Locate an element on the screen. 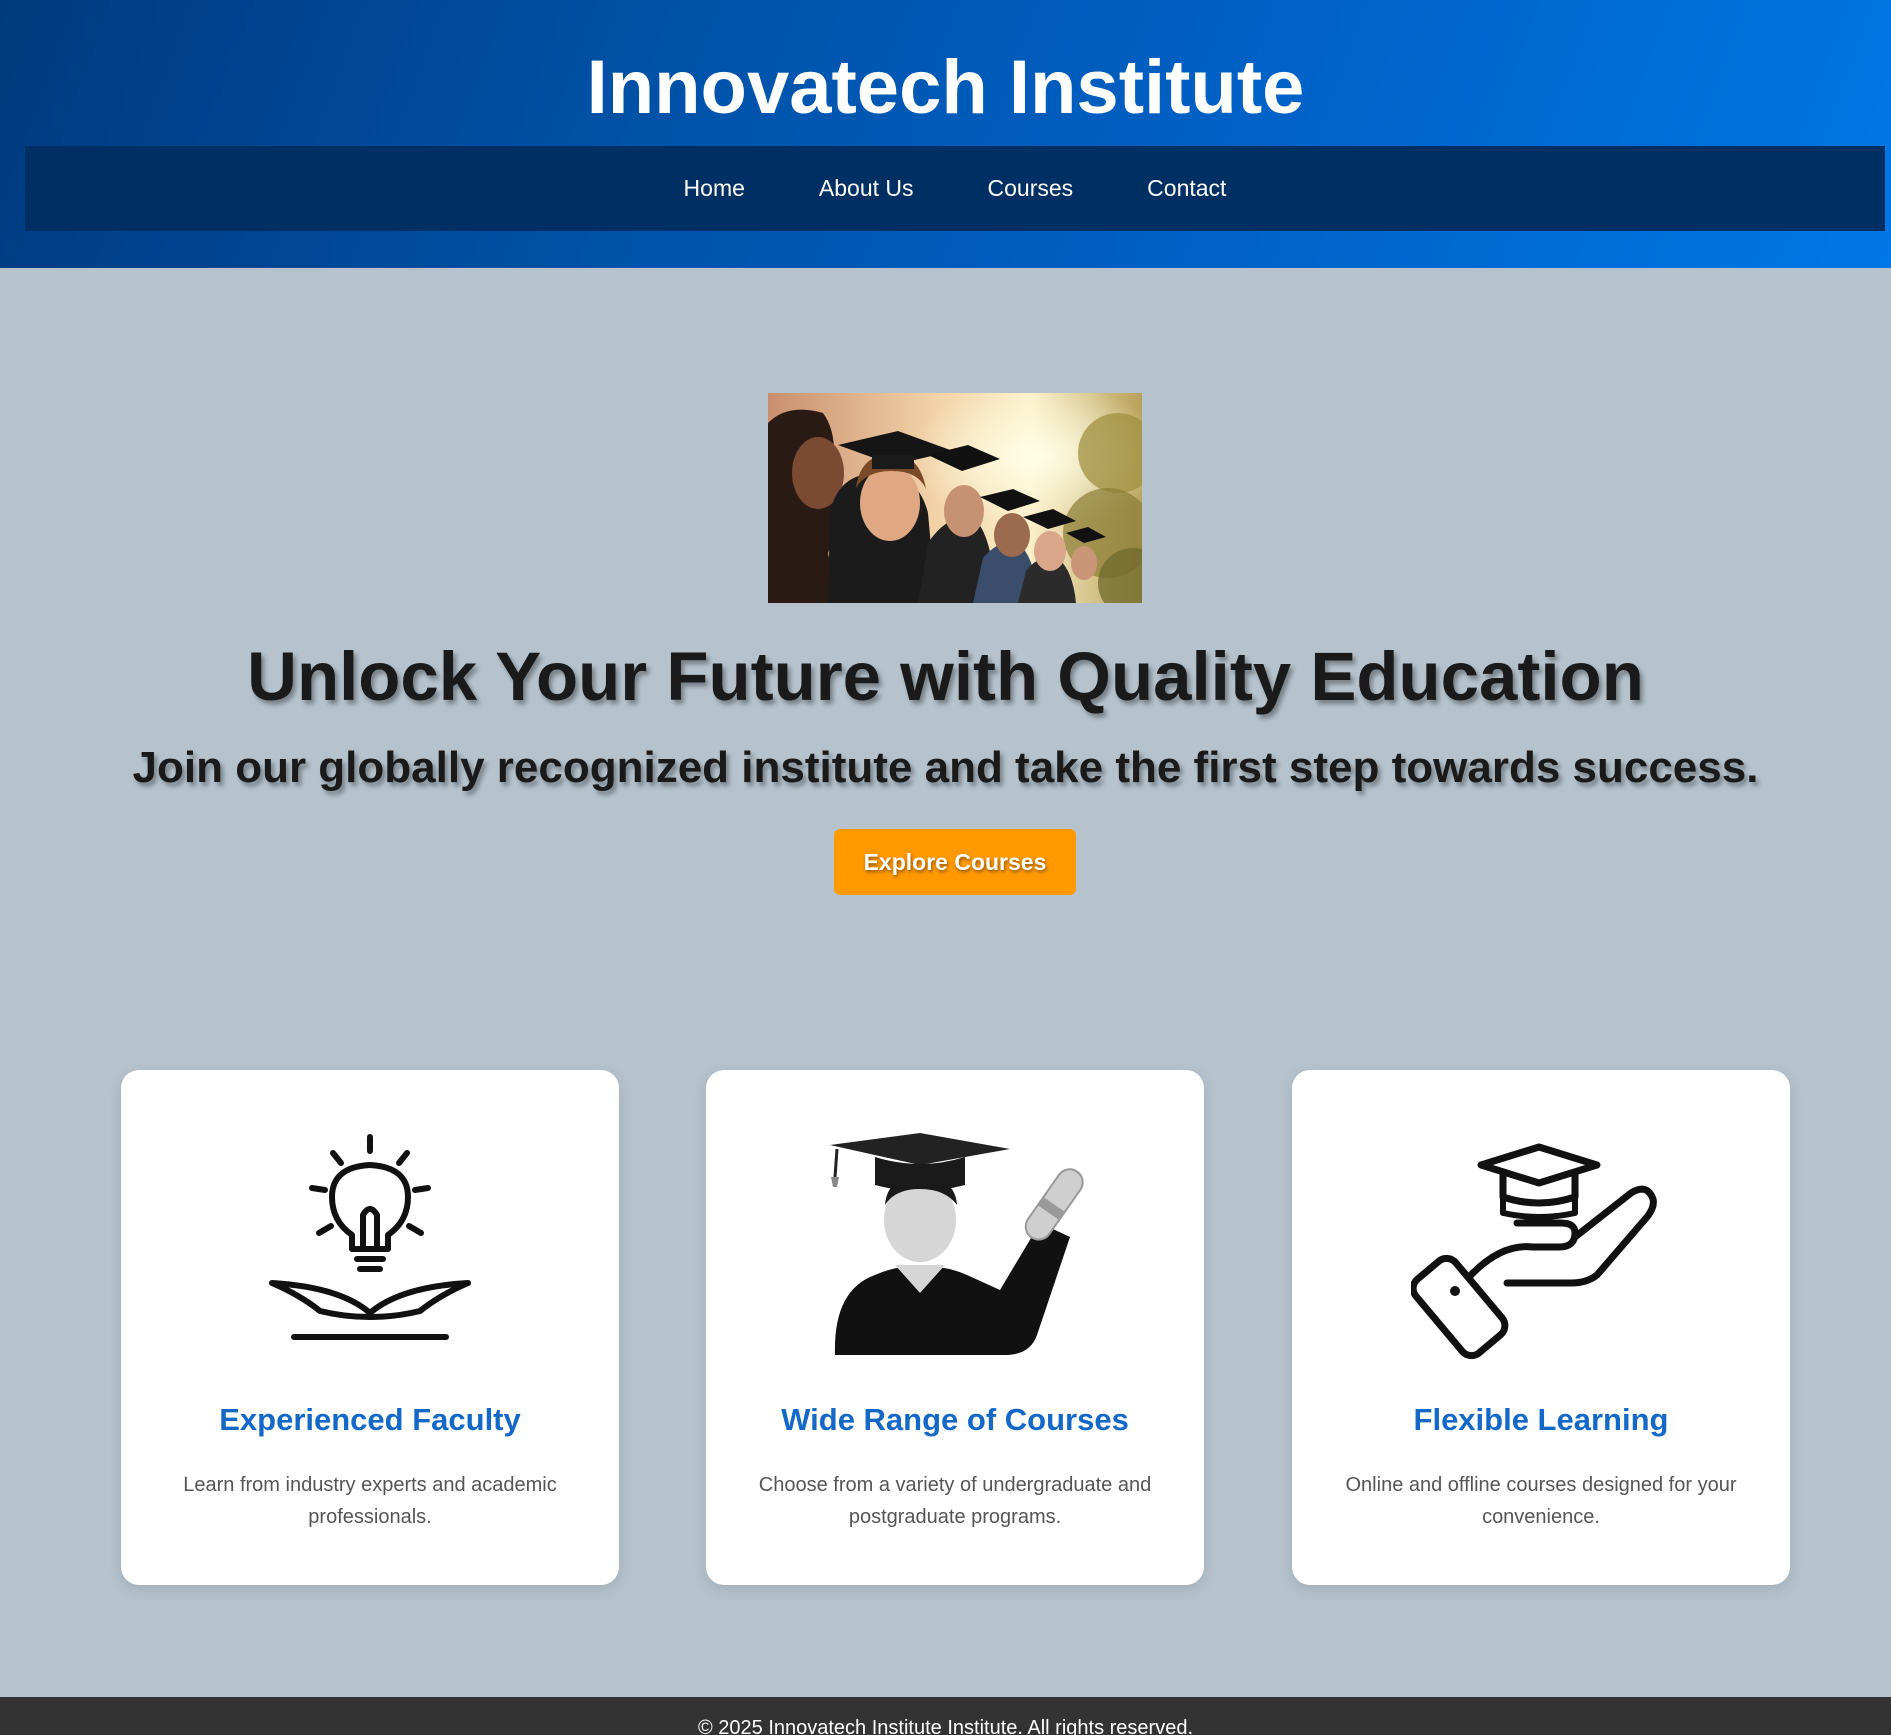 This screenshot has height=1735, width=1891. nav-link-courses: Courses is located at coordinates (1031, 188).